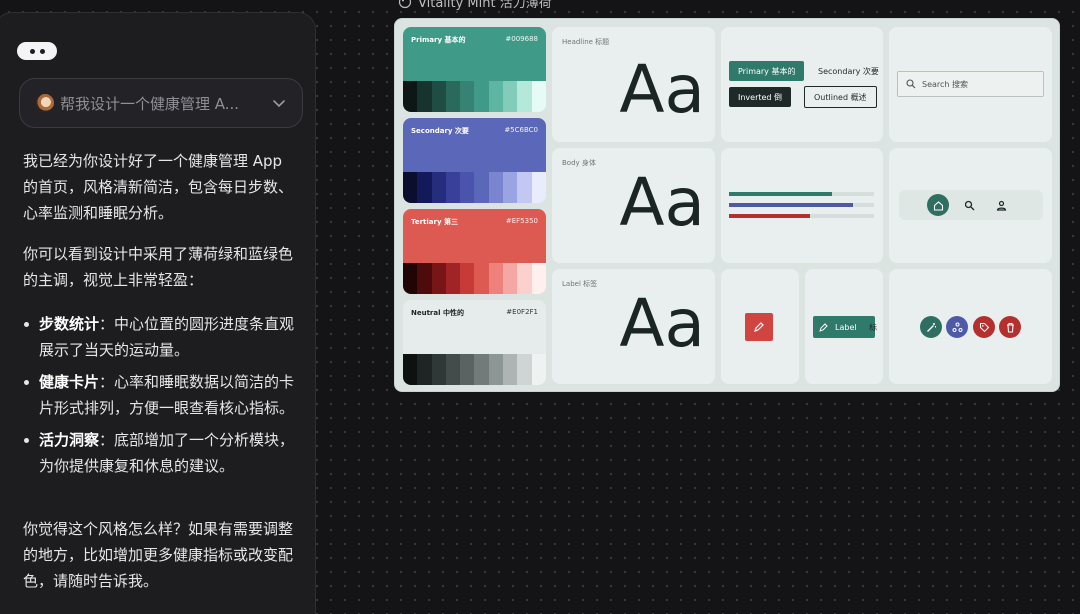 The image size is (1080, 614). Describe the element at coordinates (580, 284) in the screenshot. I see `type-label: Label 标签` at that location.